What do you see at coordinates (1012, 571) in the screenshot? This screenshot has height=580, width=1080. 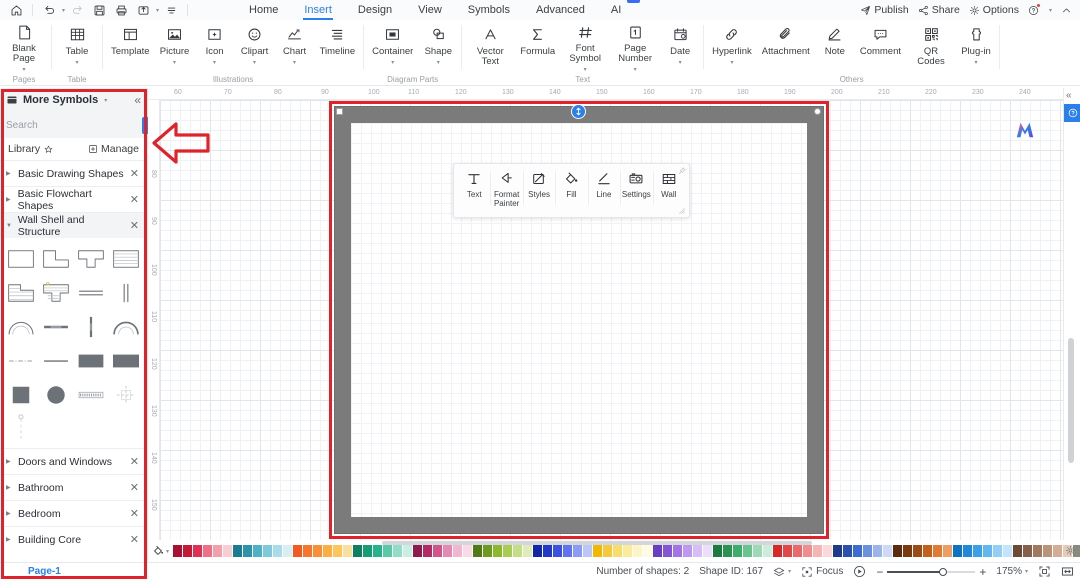 I see `zoom-level-control: 175% ▾` at bounding box center [1012, 571].